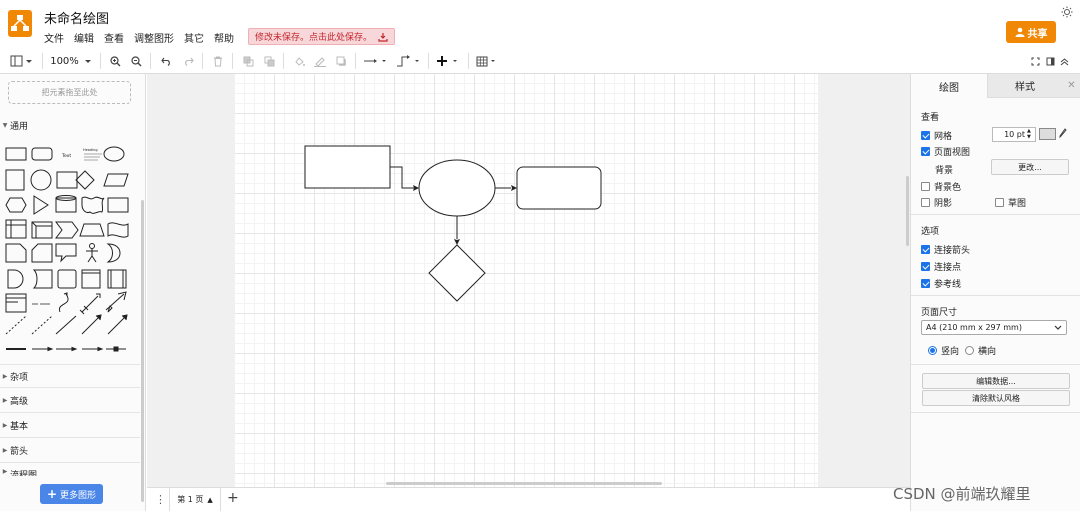  Describe the element at coordinates (524, 483) in the screenshot. I see `canvas-horizontal-scrollbar` at that location.